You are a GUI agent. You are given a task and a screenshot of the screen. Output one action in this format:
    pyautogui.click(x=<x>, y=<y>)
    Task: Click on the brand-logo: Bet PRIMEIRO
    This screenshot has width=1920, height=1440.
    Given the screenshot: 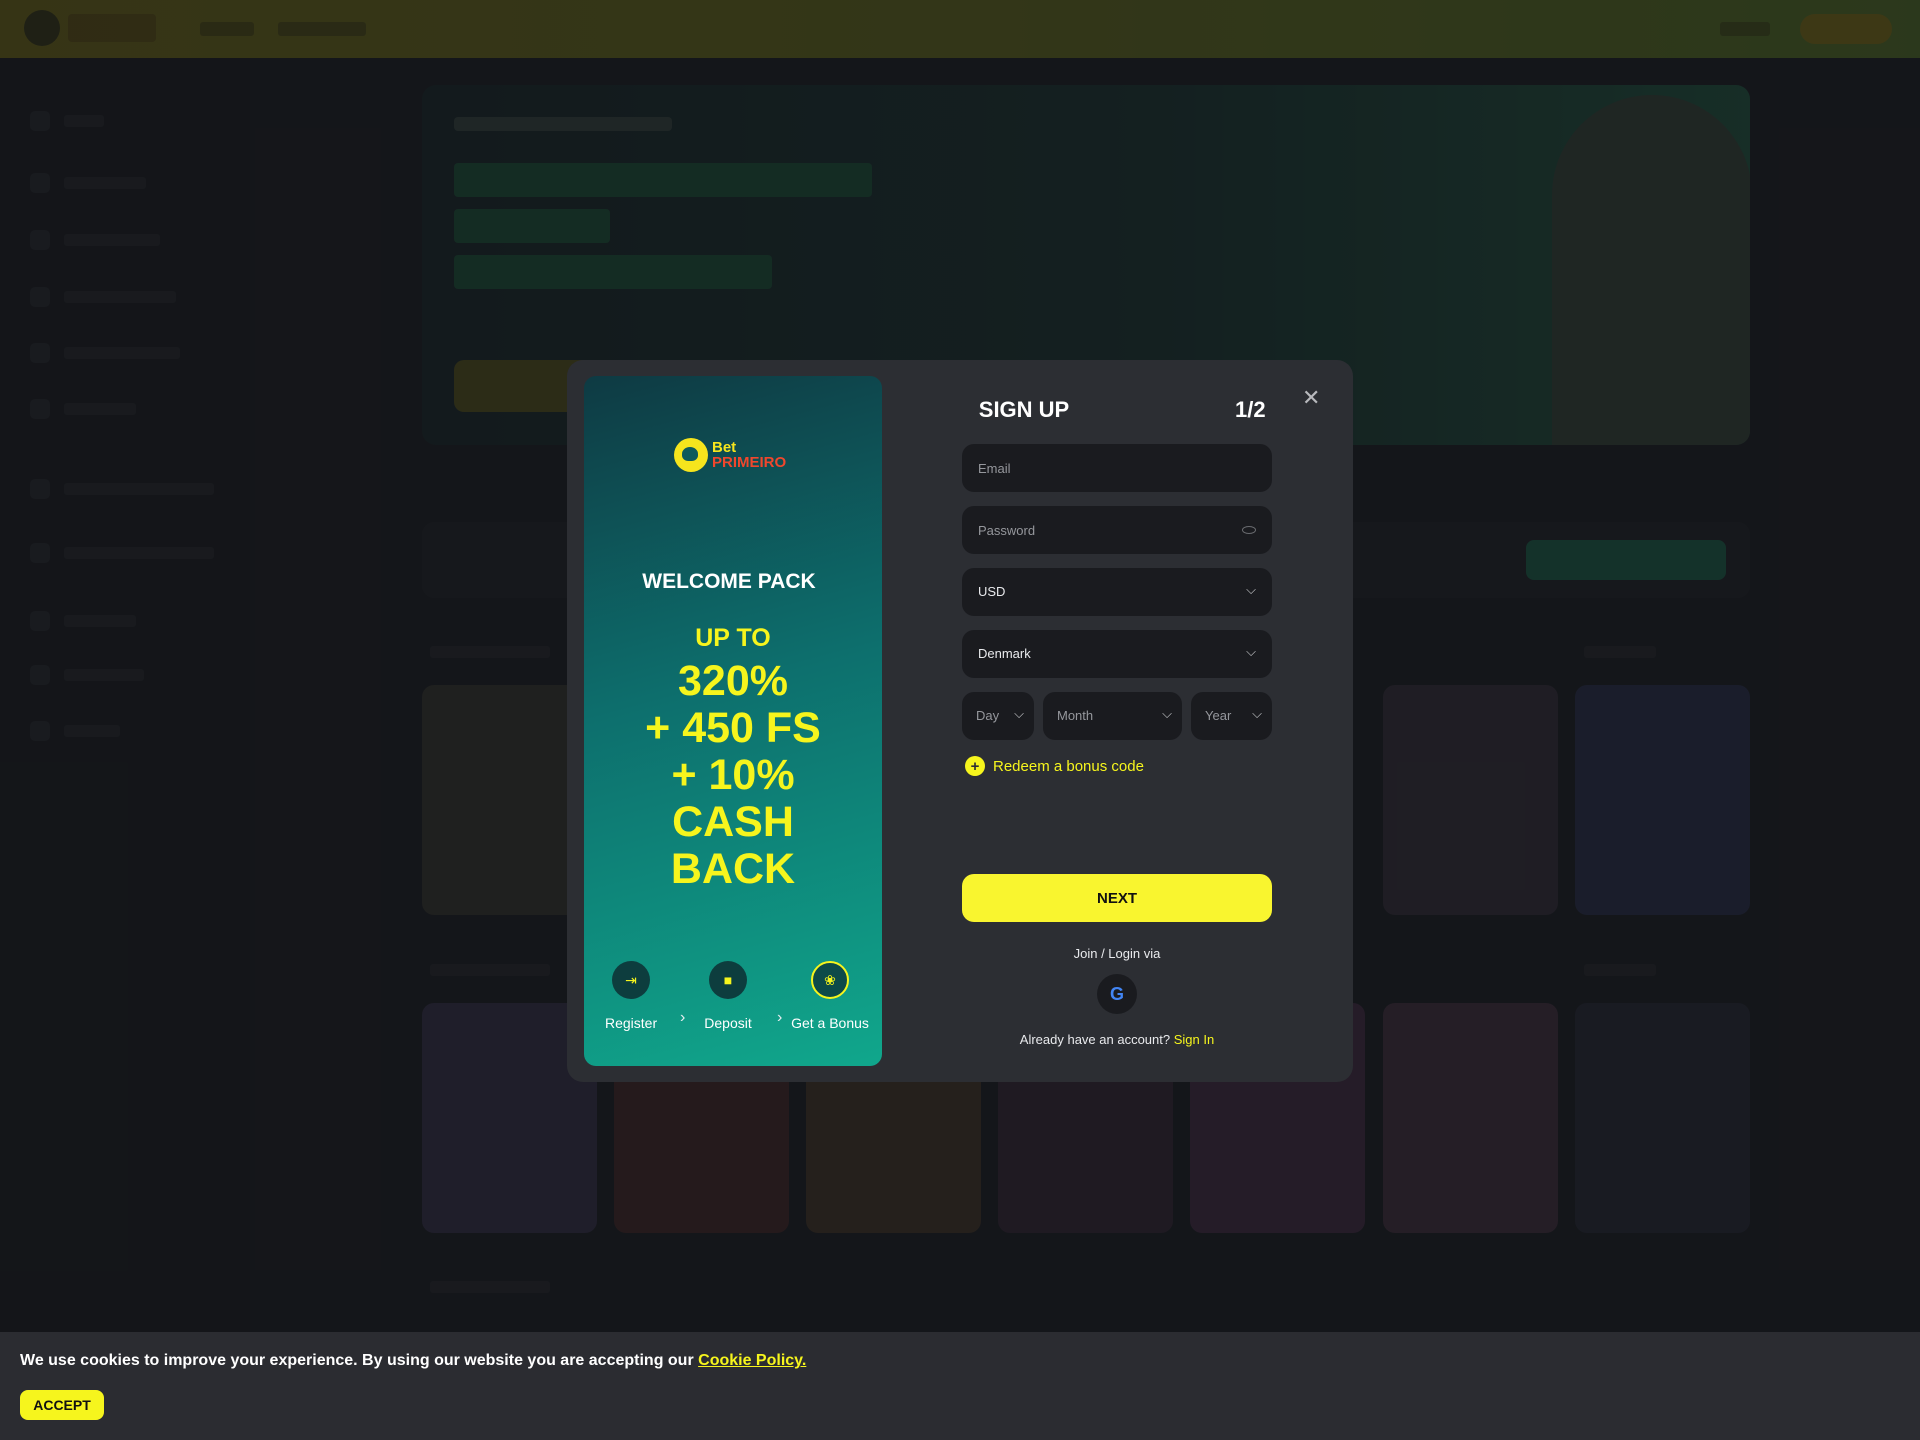 What is the action you would take?
    pyautogui.click(x=730, y=455)
    